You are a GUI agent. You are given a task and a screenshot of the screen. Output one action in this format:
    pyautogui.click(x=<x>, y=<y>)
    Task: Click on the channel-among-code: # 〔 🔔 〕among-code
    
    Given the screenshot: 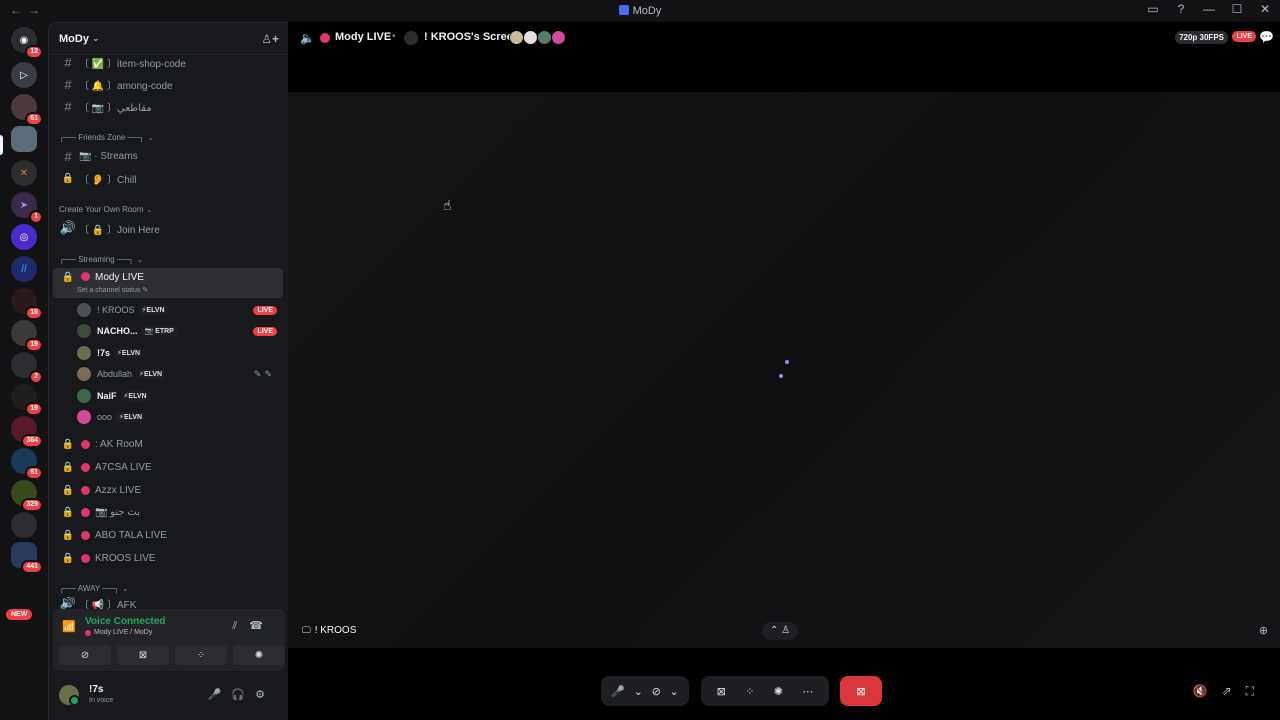 What is the action you would take?
    pyautogui.click(x=168, y=84)
    